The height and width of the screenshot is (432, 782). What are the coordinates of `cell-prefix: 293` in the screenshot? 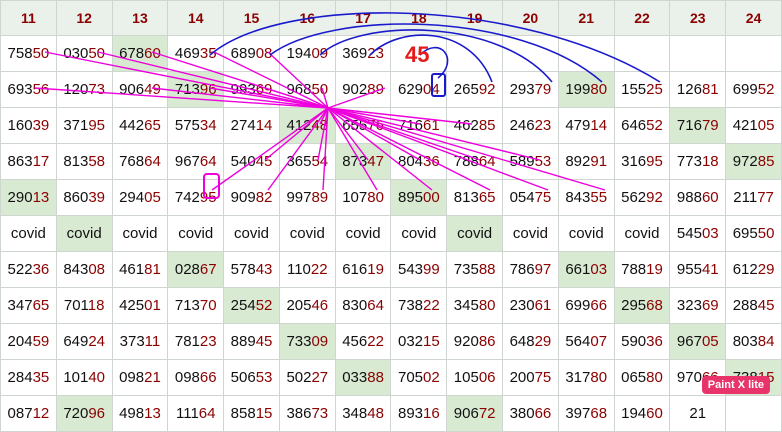 It's located at (522, 89).